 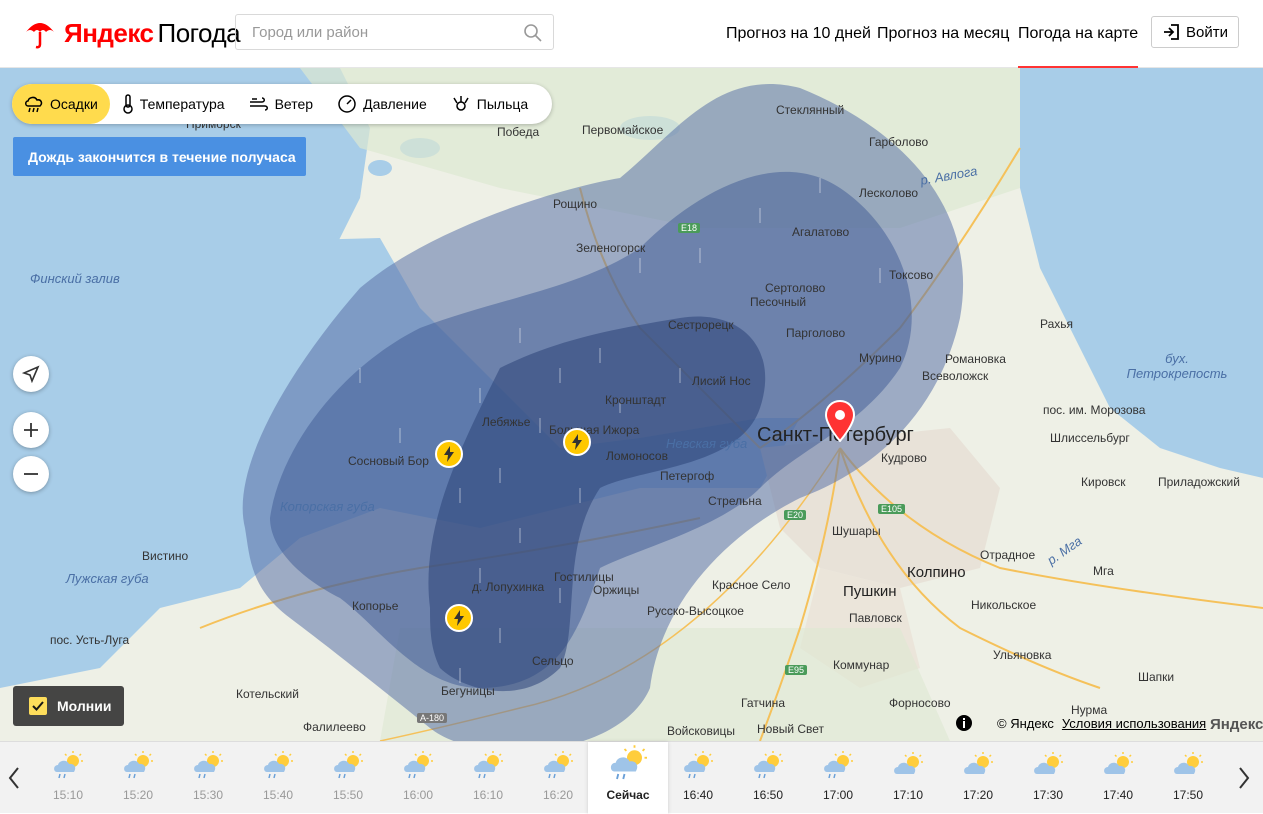 I want to click on place-label: Вистино, so click(x=165, y=556).